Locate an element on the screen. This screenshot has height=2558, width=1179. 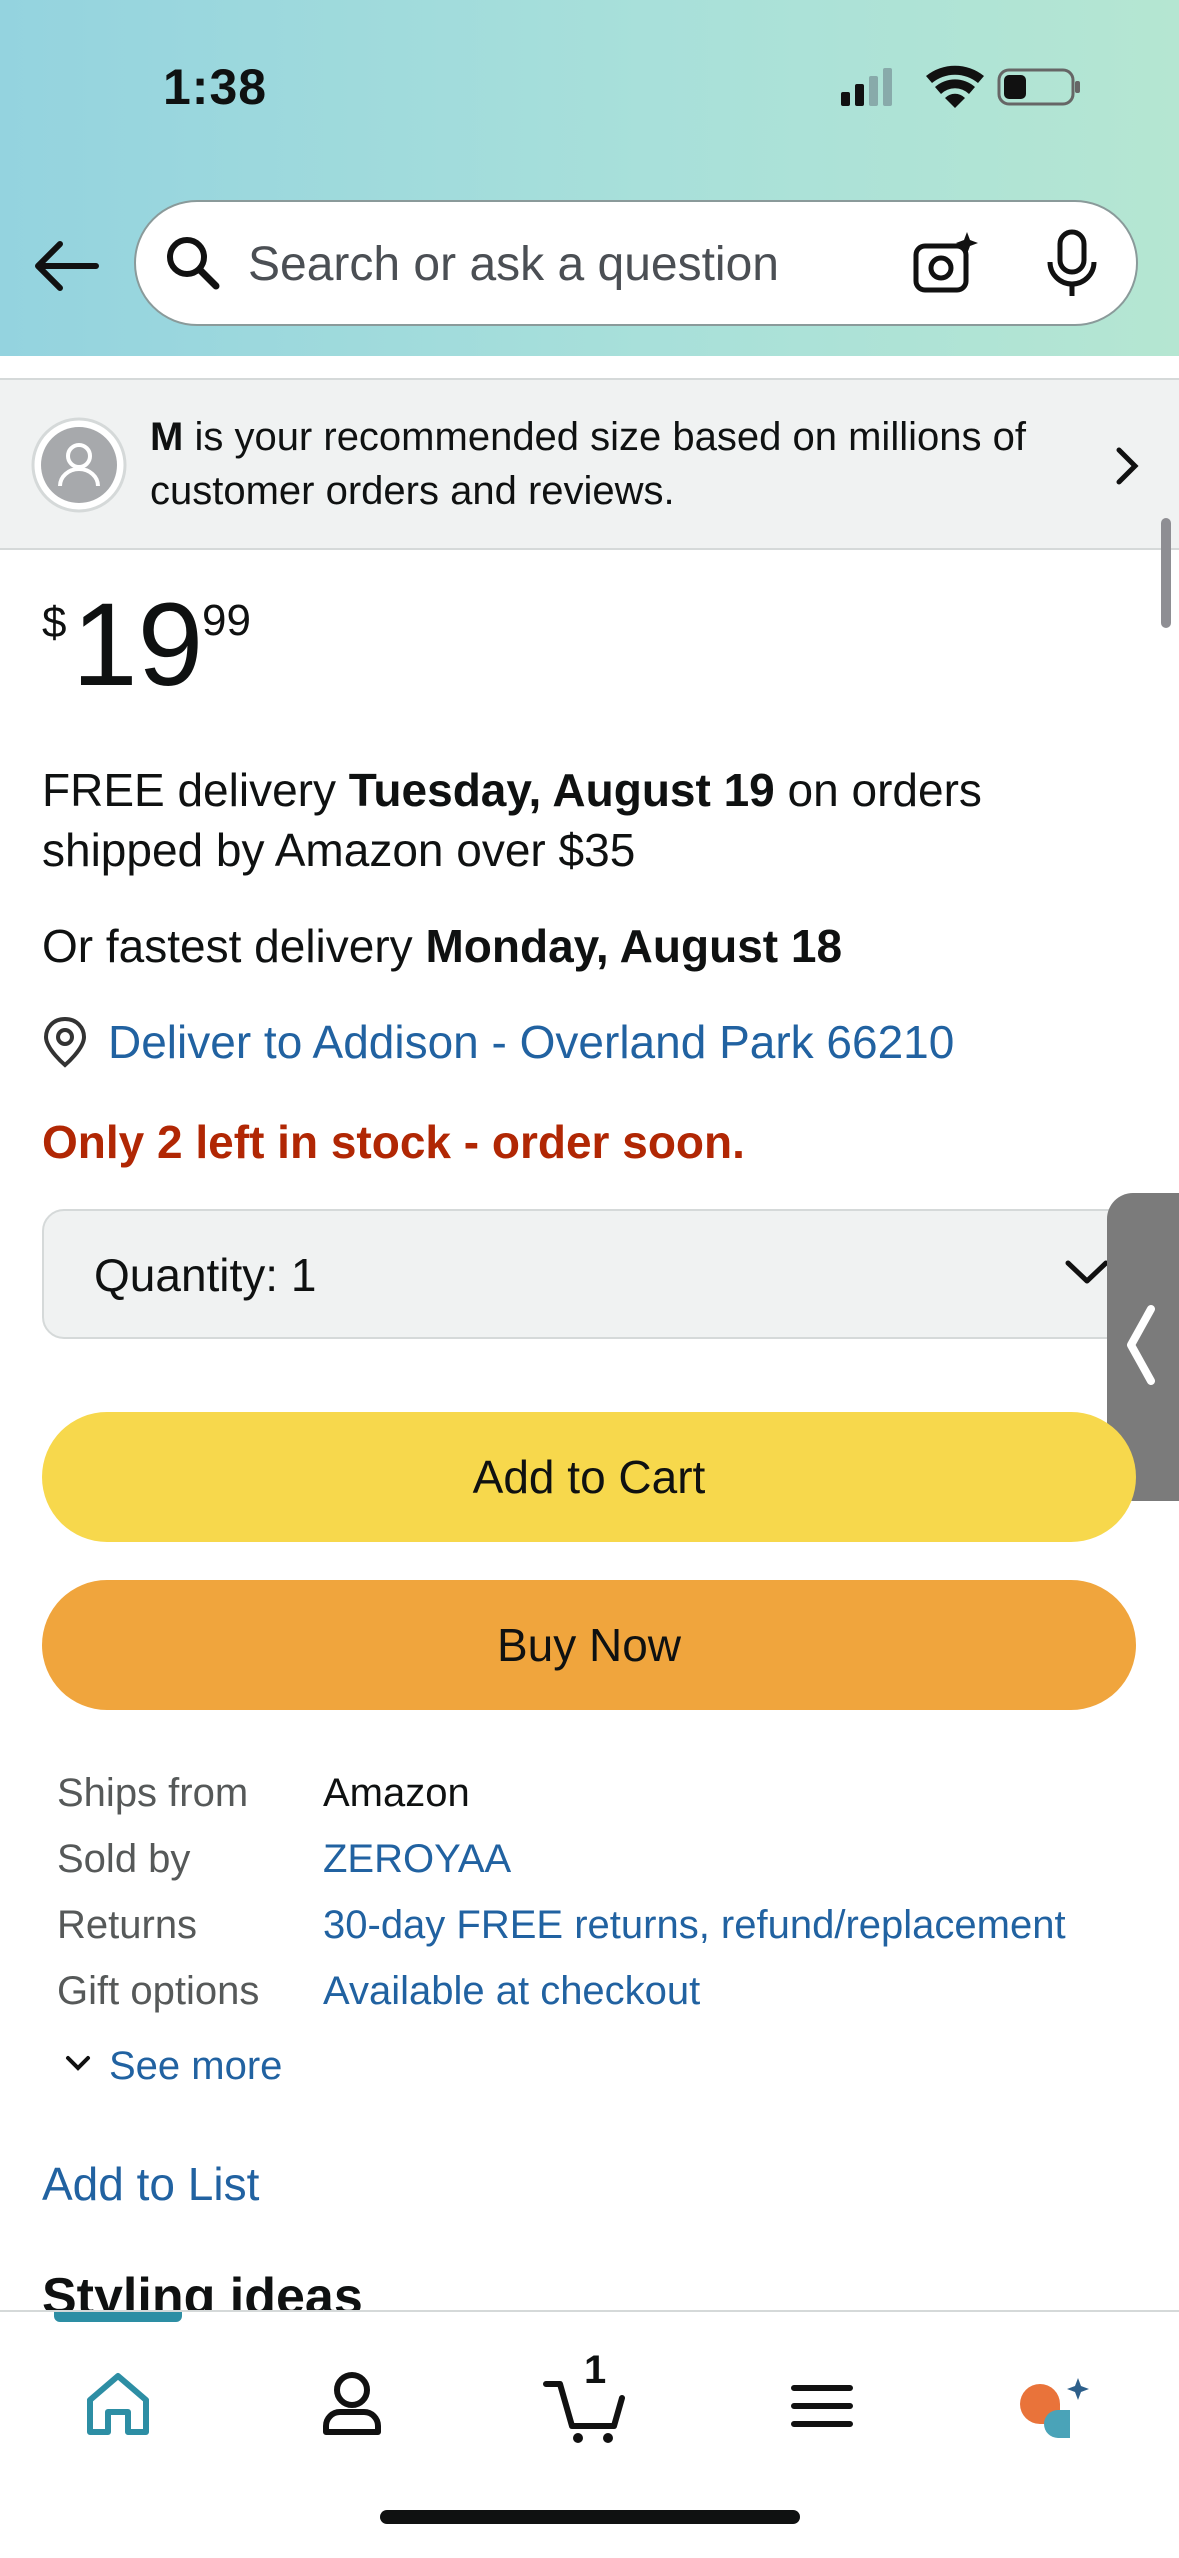
microphone-icon is located at coordinates (1072, 264).